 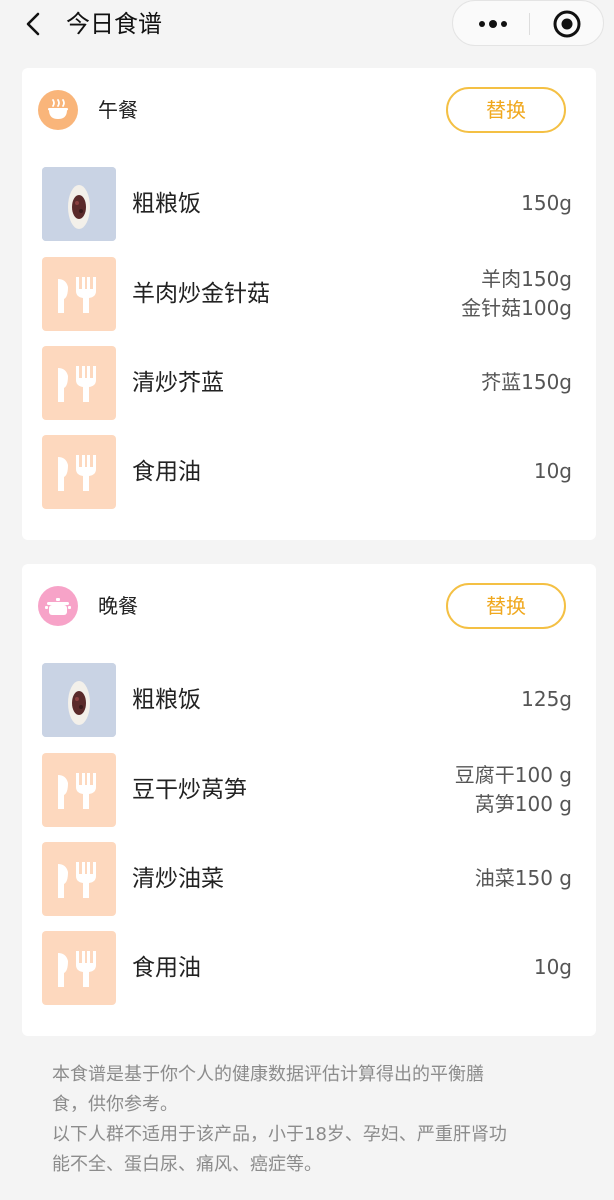 I want to click on meal-title: 午餐, so click(x=118, y=110).